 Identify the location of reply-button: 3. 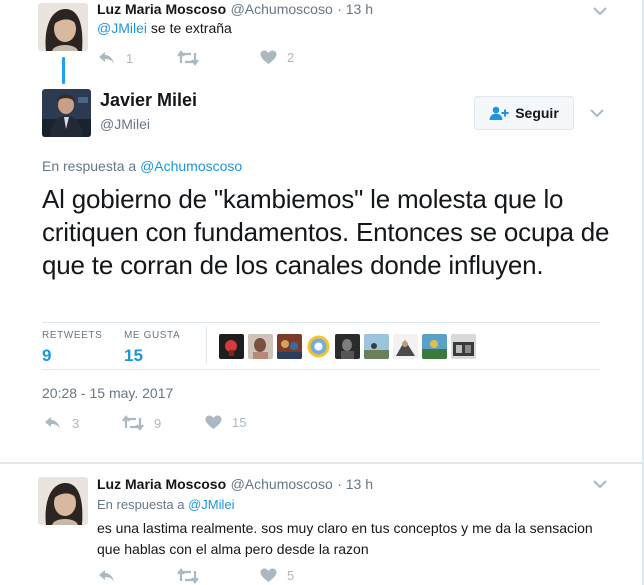
(61, 423).